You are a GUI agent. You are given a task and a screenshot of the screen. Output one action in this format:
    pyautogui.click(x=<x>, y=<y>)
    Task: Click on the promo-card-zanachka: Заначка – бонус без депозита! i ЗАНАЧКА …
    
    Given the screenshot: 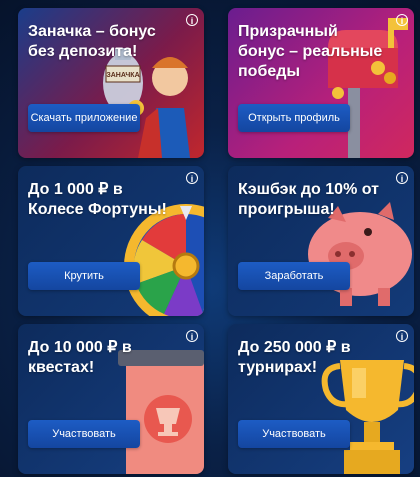 What is the action you would take?
    pyautogui.click(x=111, y=83)
    